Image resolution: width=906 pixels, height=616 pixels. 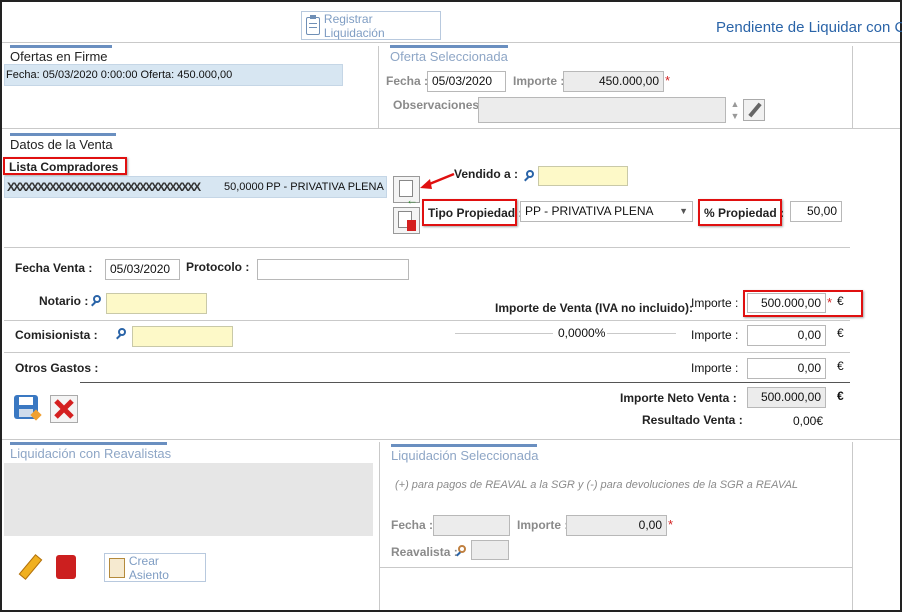 I want to click on protocol-field, so click(x=333, y=269).